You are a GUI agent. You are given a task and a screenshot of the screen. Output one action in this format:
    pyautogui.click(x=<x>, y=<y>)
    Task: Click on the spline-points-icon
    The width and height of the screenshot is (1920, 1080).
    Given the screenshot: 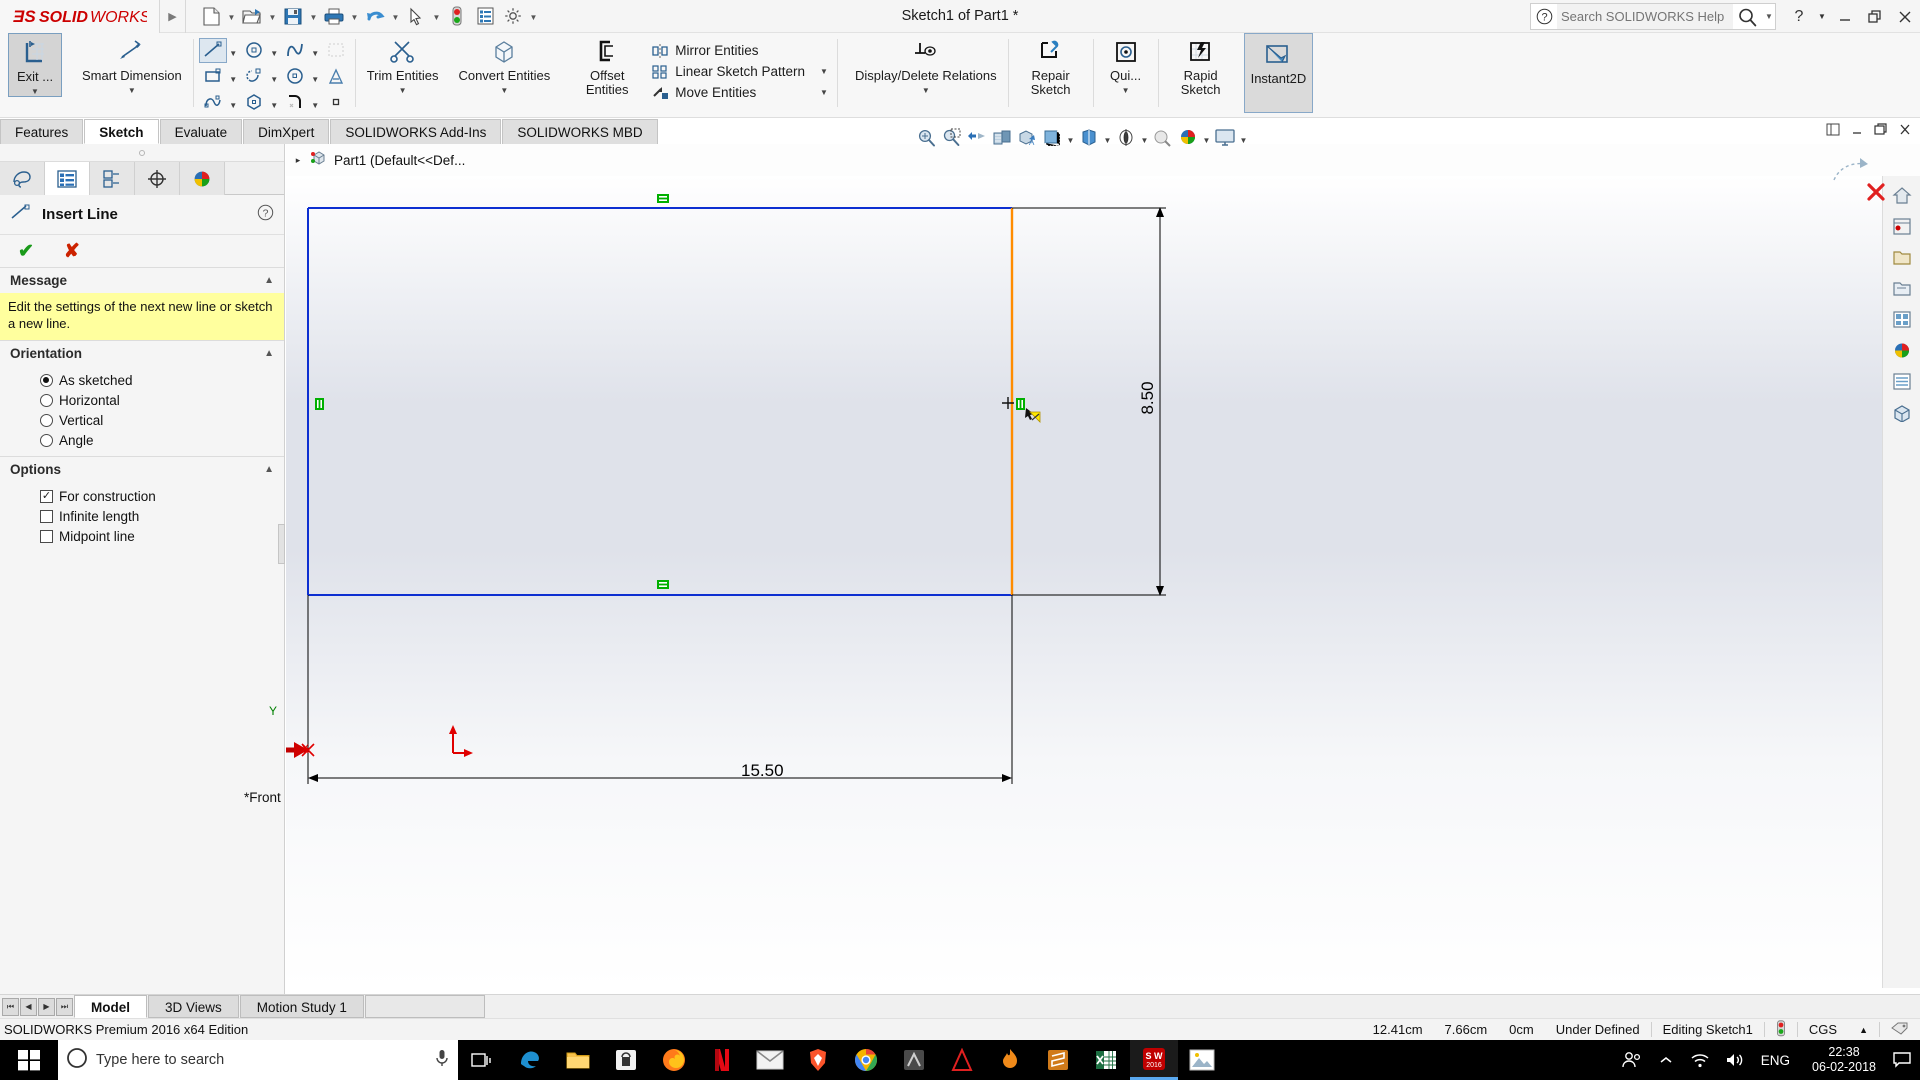 What is the action you would take?
    pyautogui.click(x=213, y=102)
    